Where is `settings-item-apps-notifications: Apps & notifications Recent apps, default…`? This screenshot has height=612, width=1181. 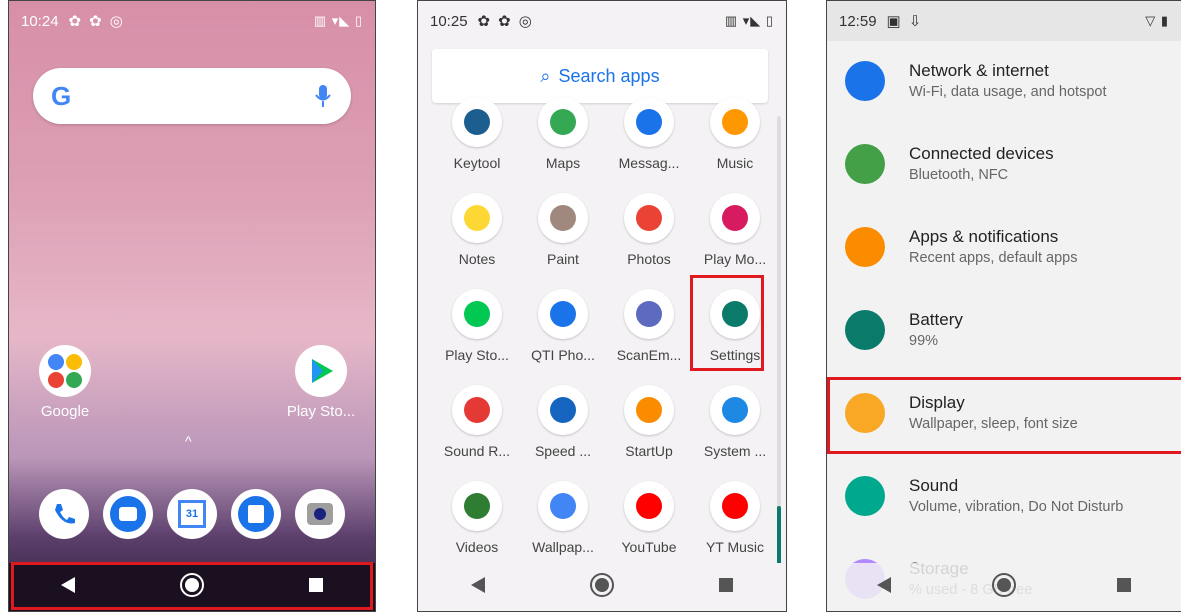 settings-item-apps-notifications: Apps & notifications Recent apps, default… is located at coordinates (1004, 246).